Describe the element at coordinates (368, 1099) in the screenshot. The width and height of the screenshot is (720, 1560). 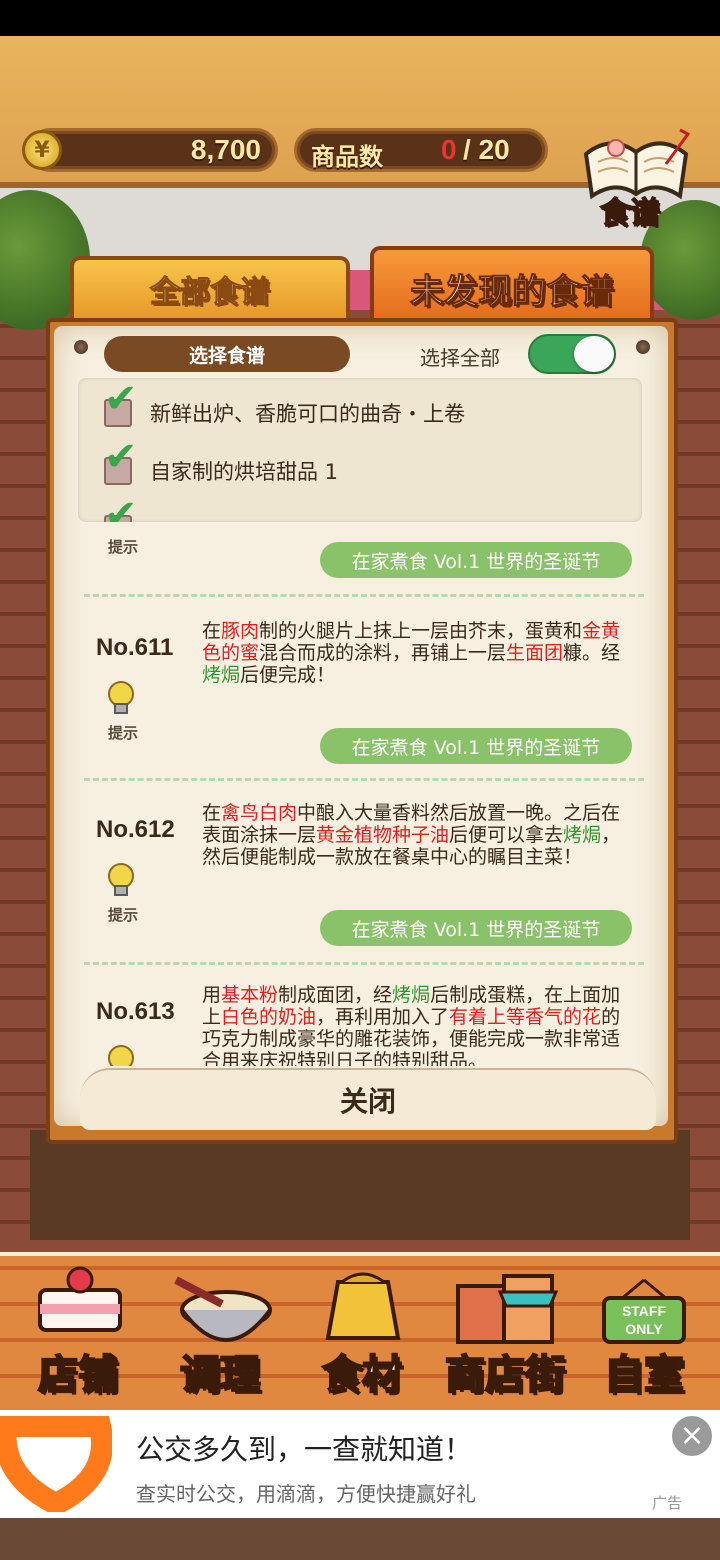
I see `close-button: 关闭` at that location.